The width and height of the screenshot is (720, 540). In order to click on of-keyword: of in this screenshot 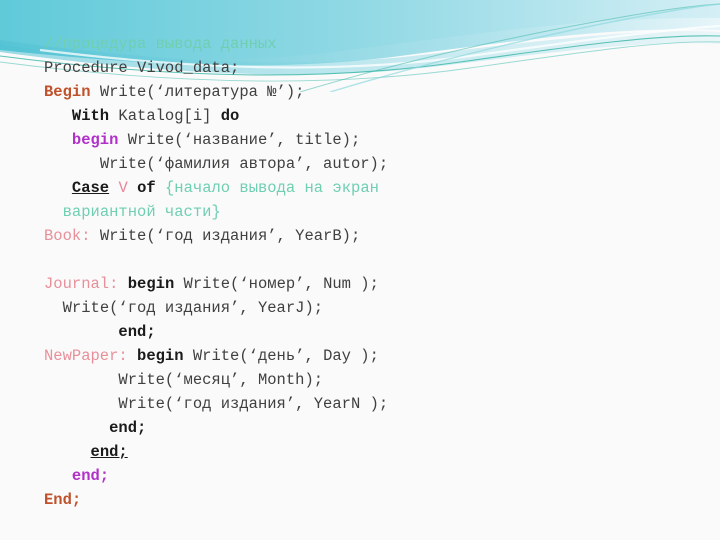, I will do `click(146, 188)`.